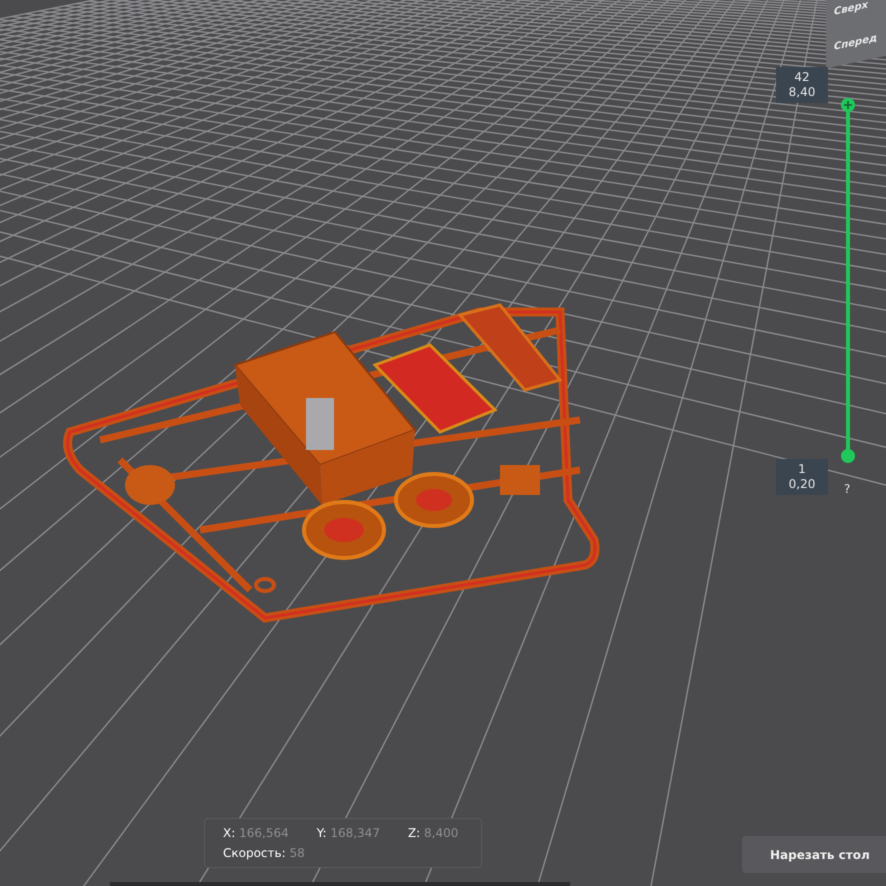  I want to click on layer-label: 42 8,40, so click(802, 85).